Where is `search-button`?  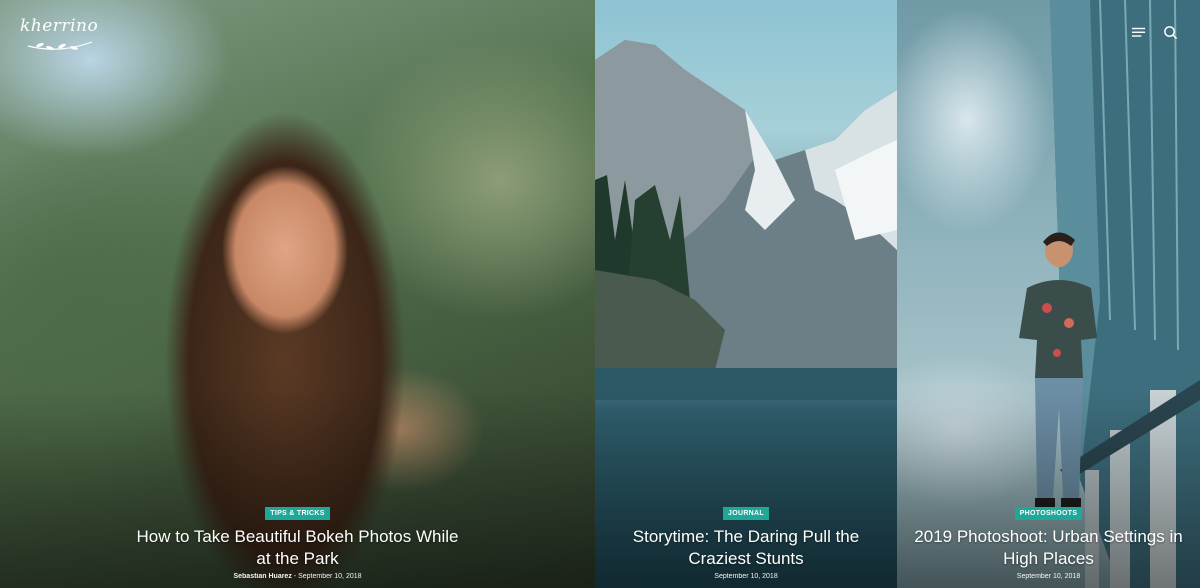 search-button is located at coordinates (1170, 32).